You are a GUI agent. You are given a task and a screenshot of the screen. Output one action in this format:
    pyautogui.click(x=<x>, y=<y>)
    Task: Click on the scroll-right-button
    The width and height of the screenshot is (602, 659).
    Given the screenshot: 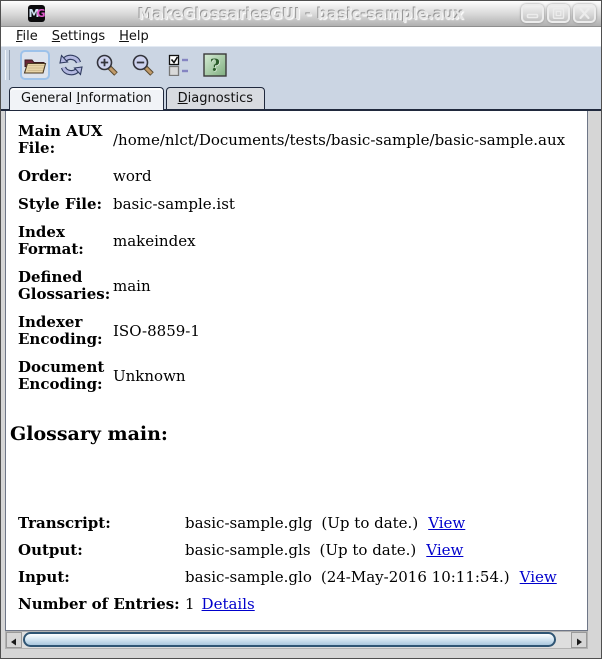 What is the action you would take?
    pyautogui.click(x=579, y=640)
    